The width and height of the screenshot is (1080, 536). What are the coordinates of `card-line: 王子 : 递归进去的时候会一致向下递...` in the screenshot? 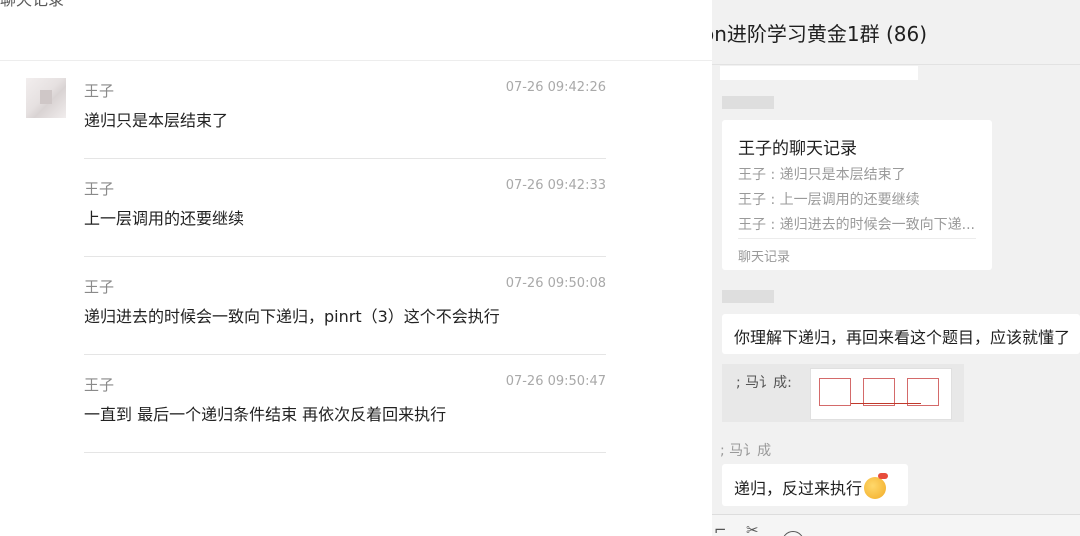 It's located at (856, 225).